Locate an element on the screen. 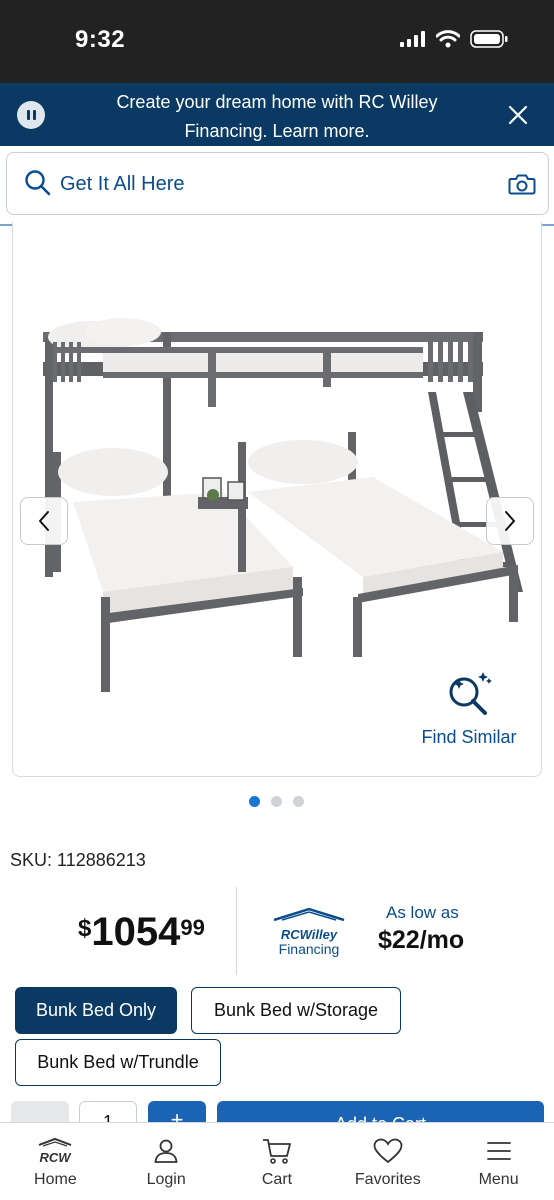 The height and width of the screenshot is (1200, 554). status-time: 9:32 is located at coordinates (100, 39).